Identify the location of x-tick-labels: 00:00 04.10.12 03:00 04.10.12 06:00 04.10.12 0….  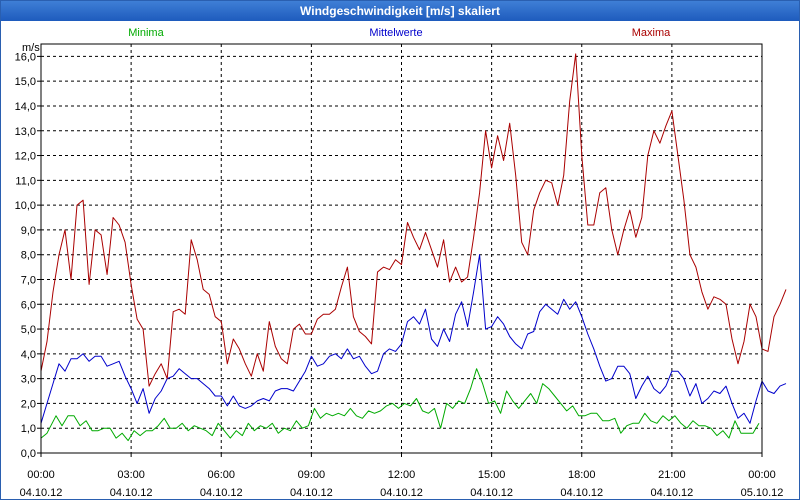
(402, 484).